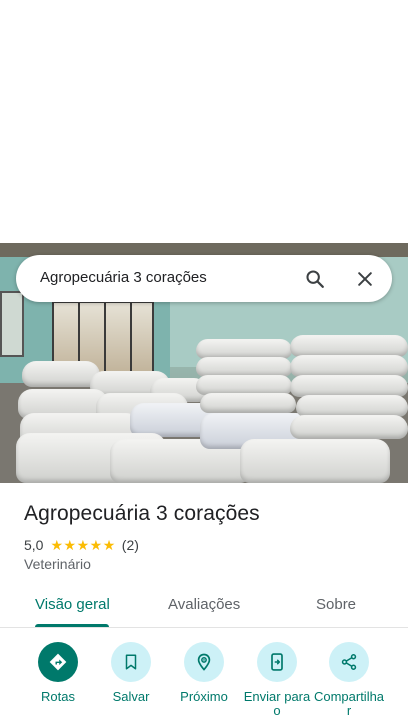  What do you see at coordinates (58, 662) in the screenshot?
I see `directions-icon` at bounding box center [58, 662].